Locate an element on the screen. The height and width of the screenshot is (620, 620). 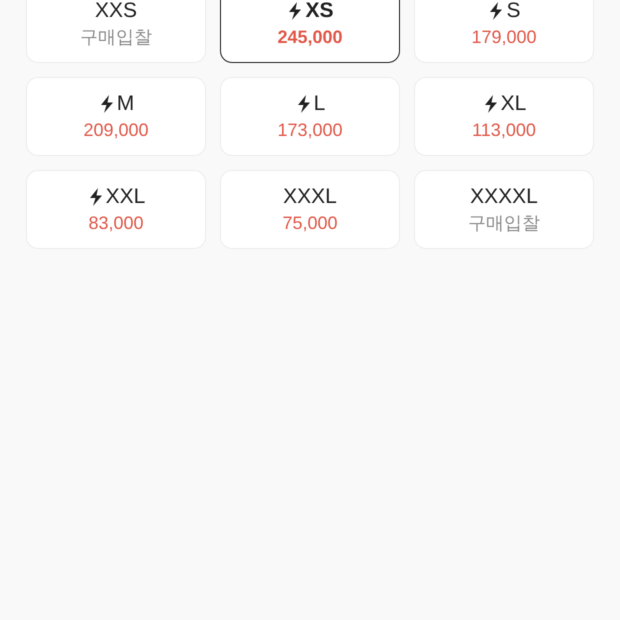
size-option-button: XXS 구매입찰 is located at coordinates (116, 31).